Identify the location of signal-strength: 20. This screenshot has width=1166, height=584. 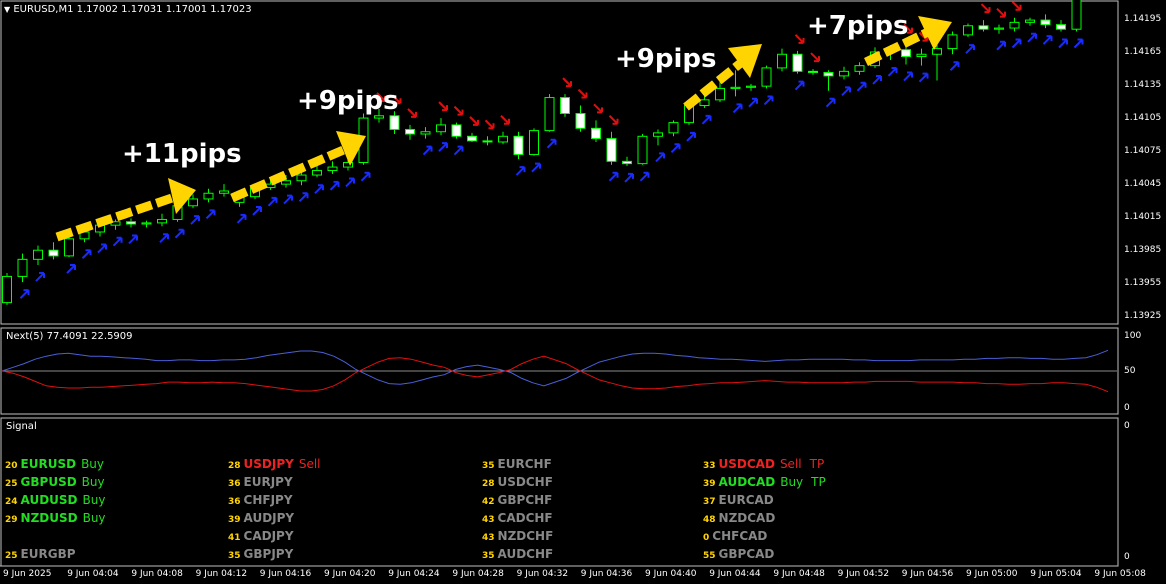
(11, 466).